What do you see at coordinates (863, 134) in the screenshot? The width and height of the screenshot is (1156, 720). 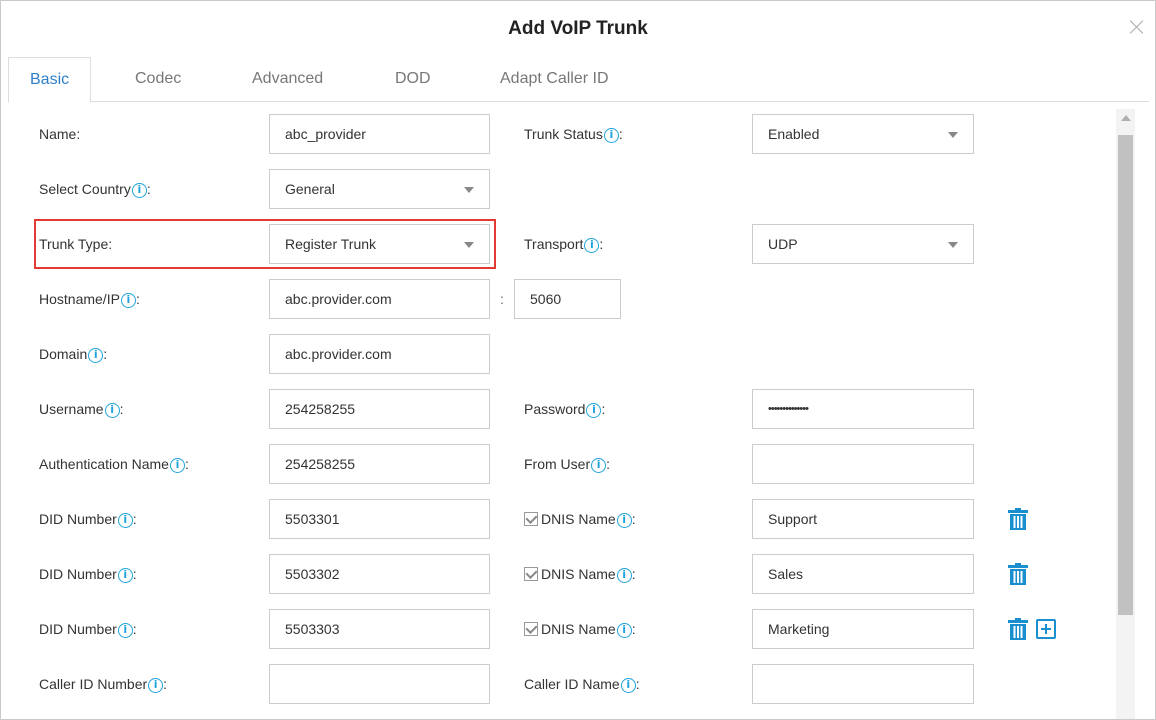 I see `trunk-status-select: Enabled` at bounding box center [863, 134].